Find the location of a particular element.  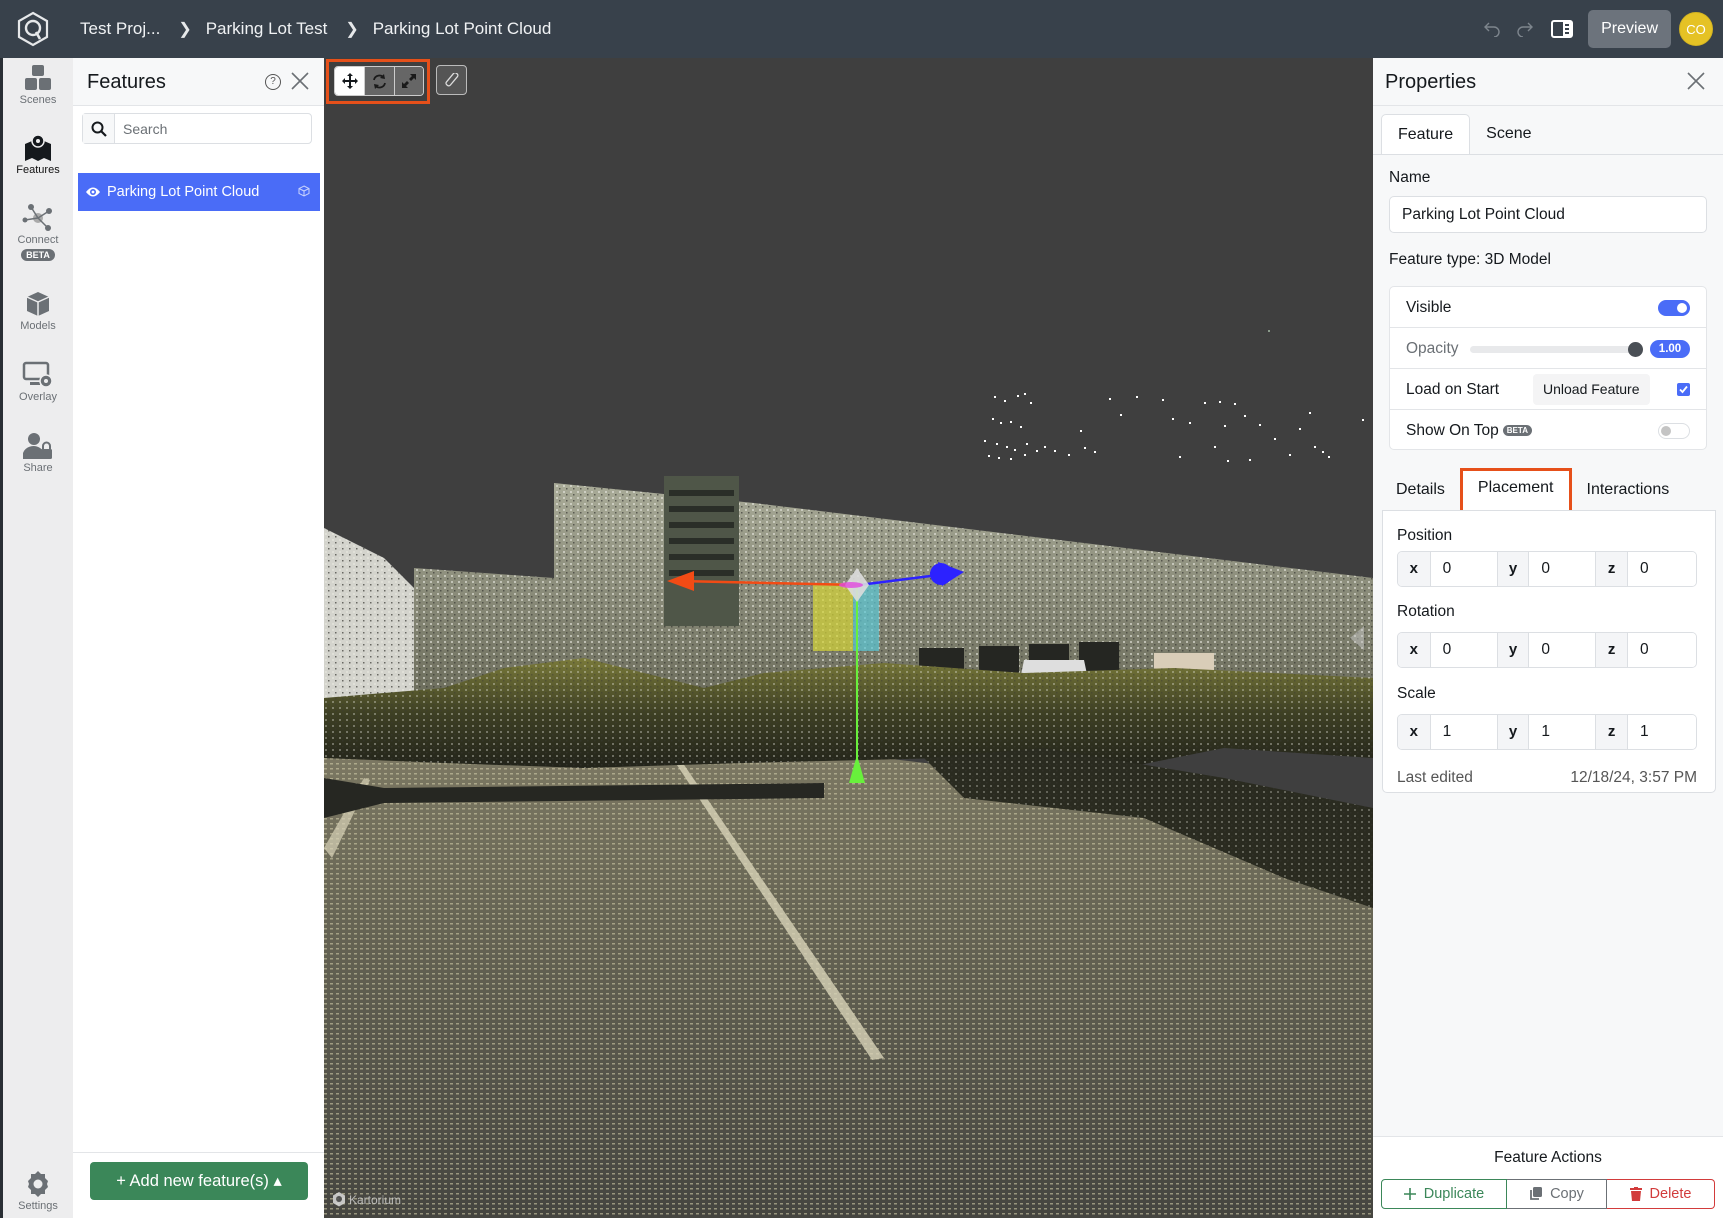

rotation-z-input is located at coordinates (1662, 650).